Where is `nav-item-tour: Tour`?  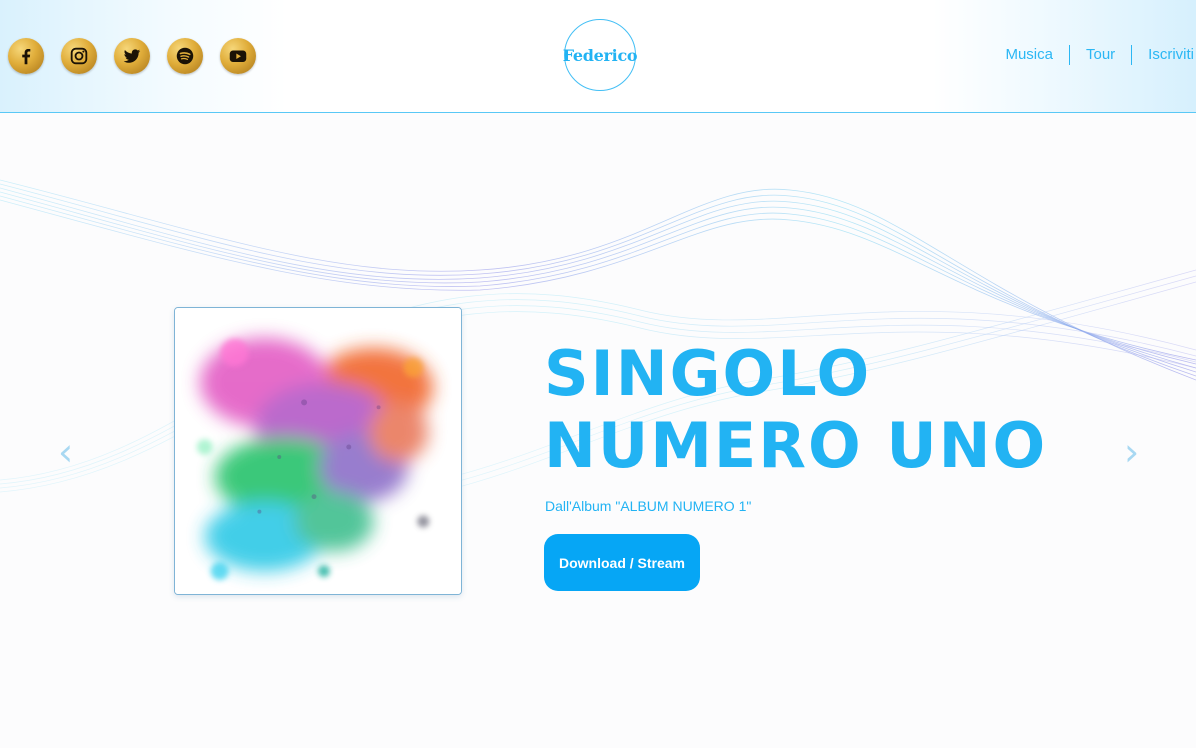
nav-item-tour: Tour is located at coordinates (1100, 55).